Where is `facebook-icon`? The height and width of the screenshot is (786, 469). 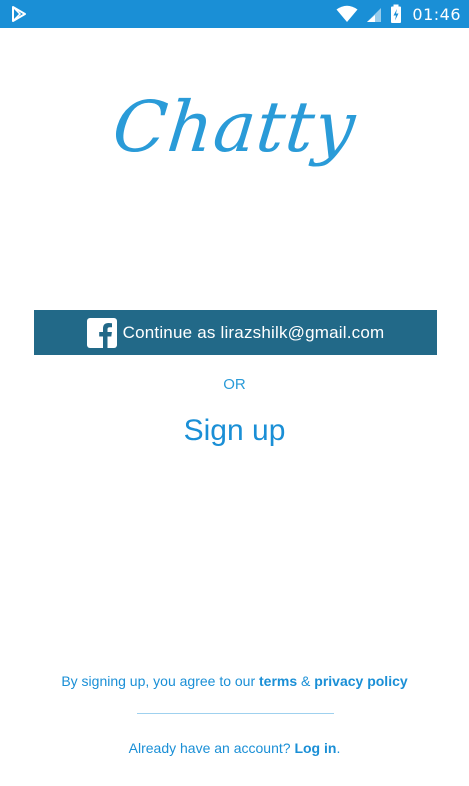
facebook-icon is located at coordinates (101, 332).